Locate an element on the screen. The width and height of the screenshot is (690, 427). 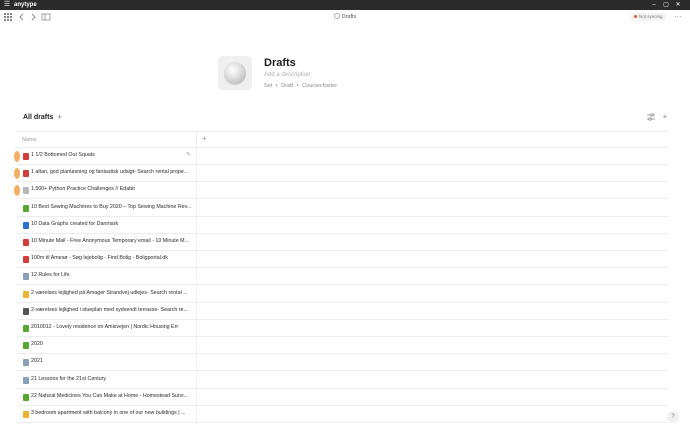
row-name: 10 Data Graphs created for Danmark is located at coordinates (113, 224).